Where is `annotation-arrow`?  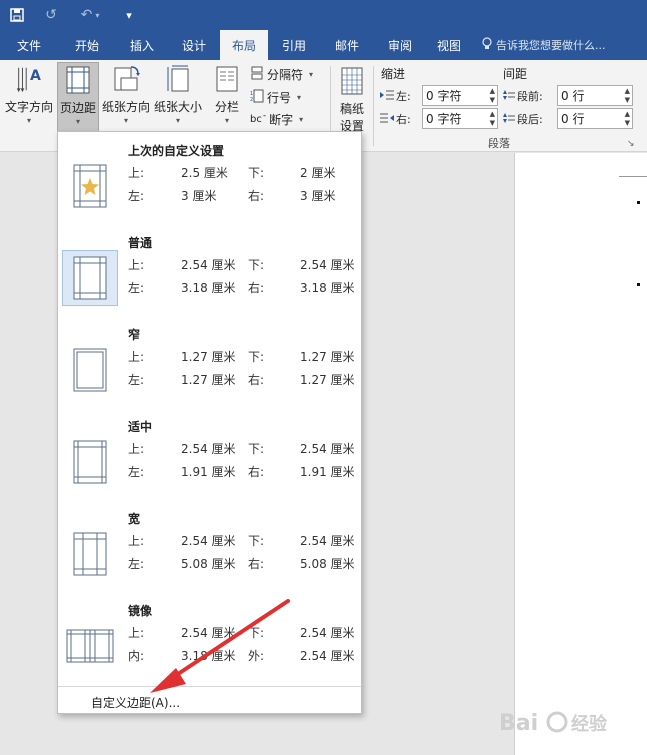
annotation-arrow is located at coordinates (220, 646).